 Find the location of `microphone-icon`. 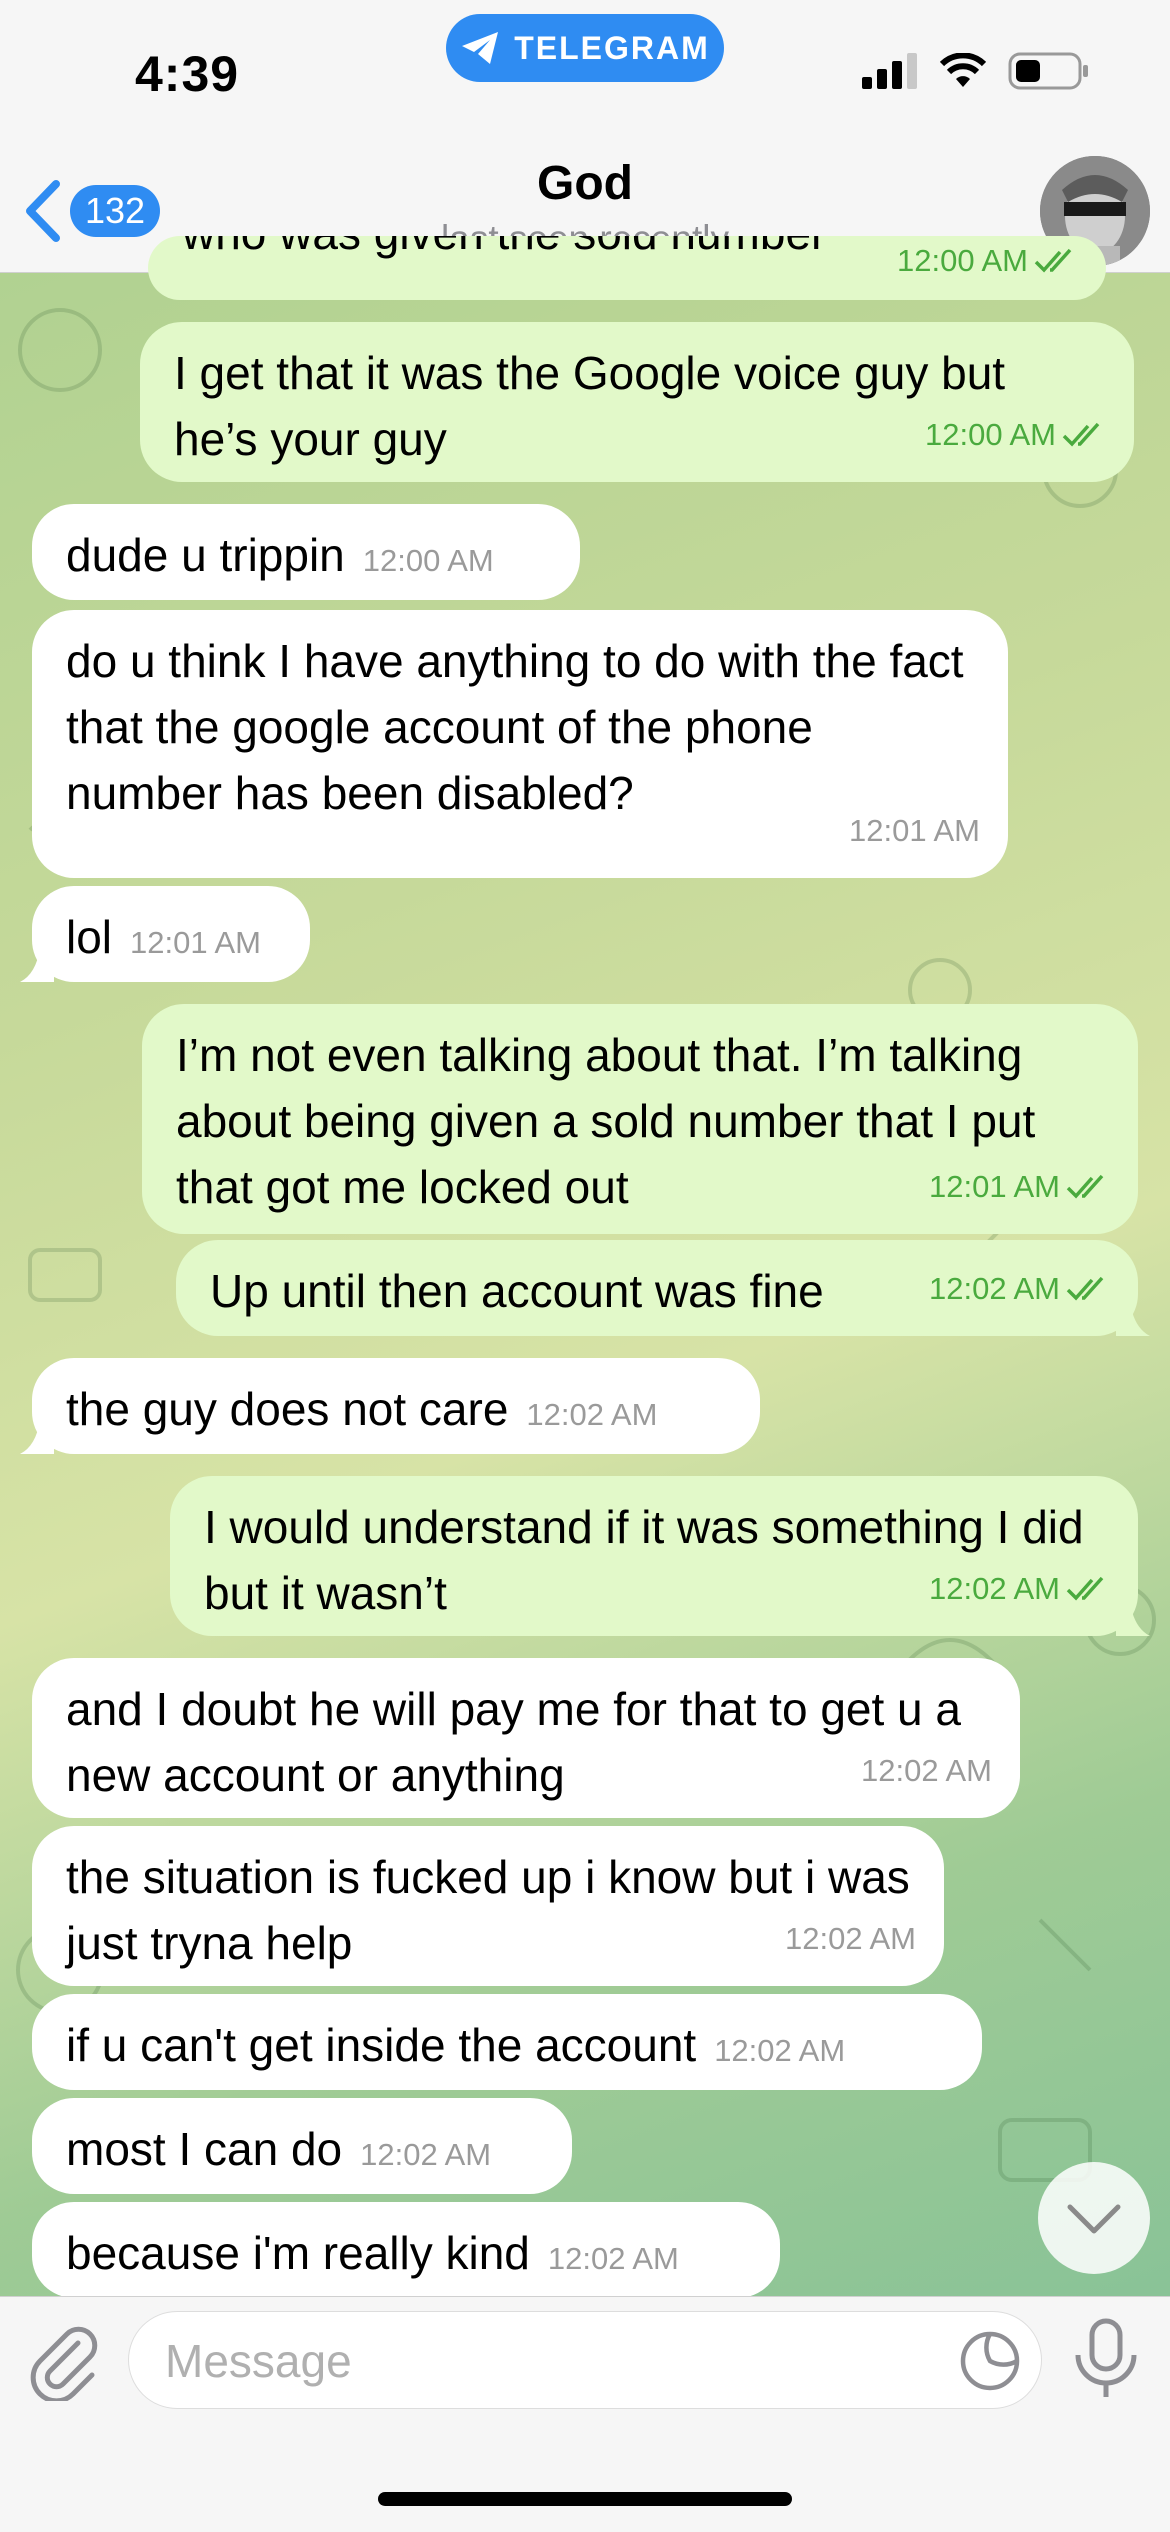

microphone-icon is located at coordinates (1106, 2359).